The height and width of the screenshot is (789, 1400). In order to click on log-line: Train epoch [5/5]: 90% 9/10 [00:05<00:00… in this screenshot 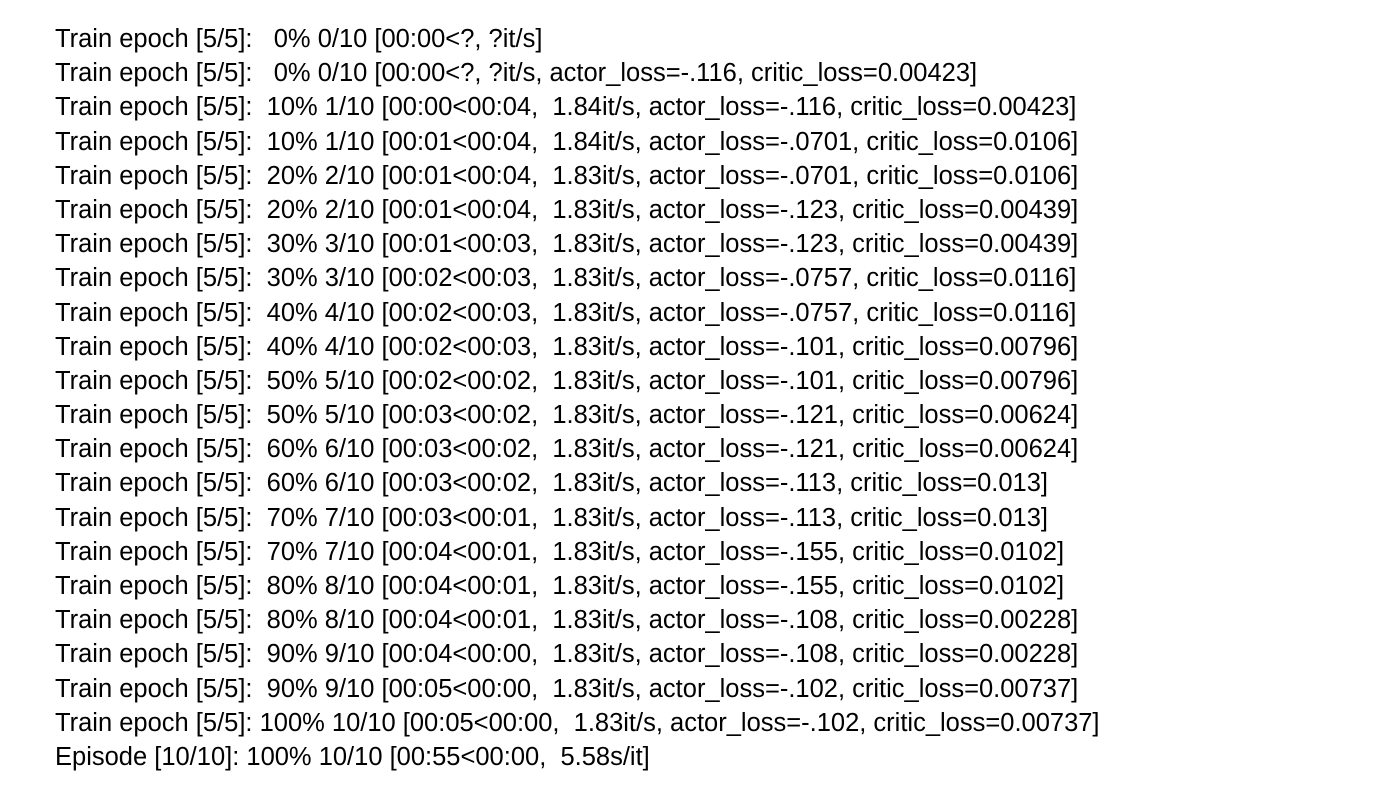, I will do `click(567, 688)`.